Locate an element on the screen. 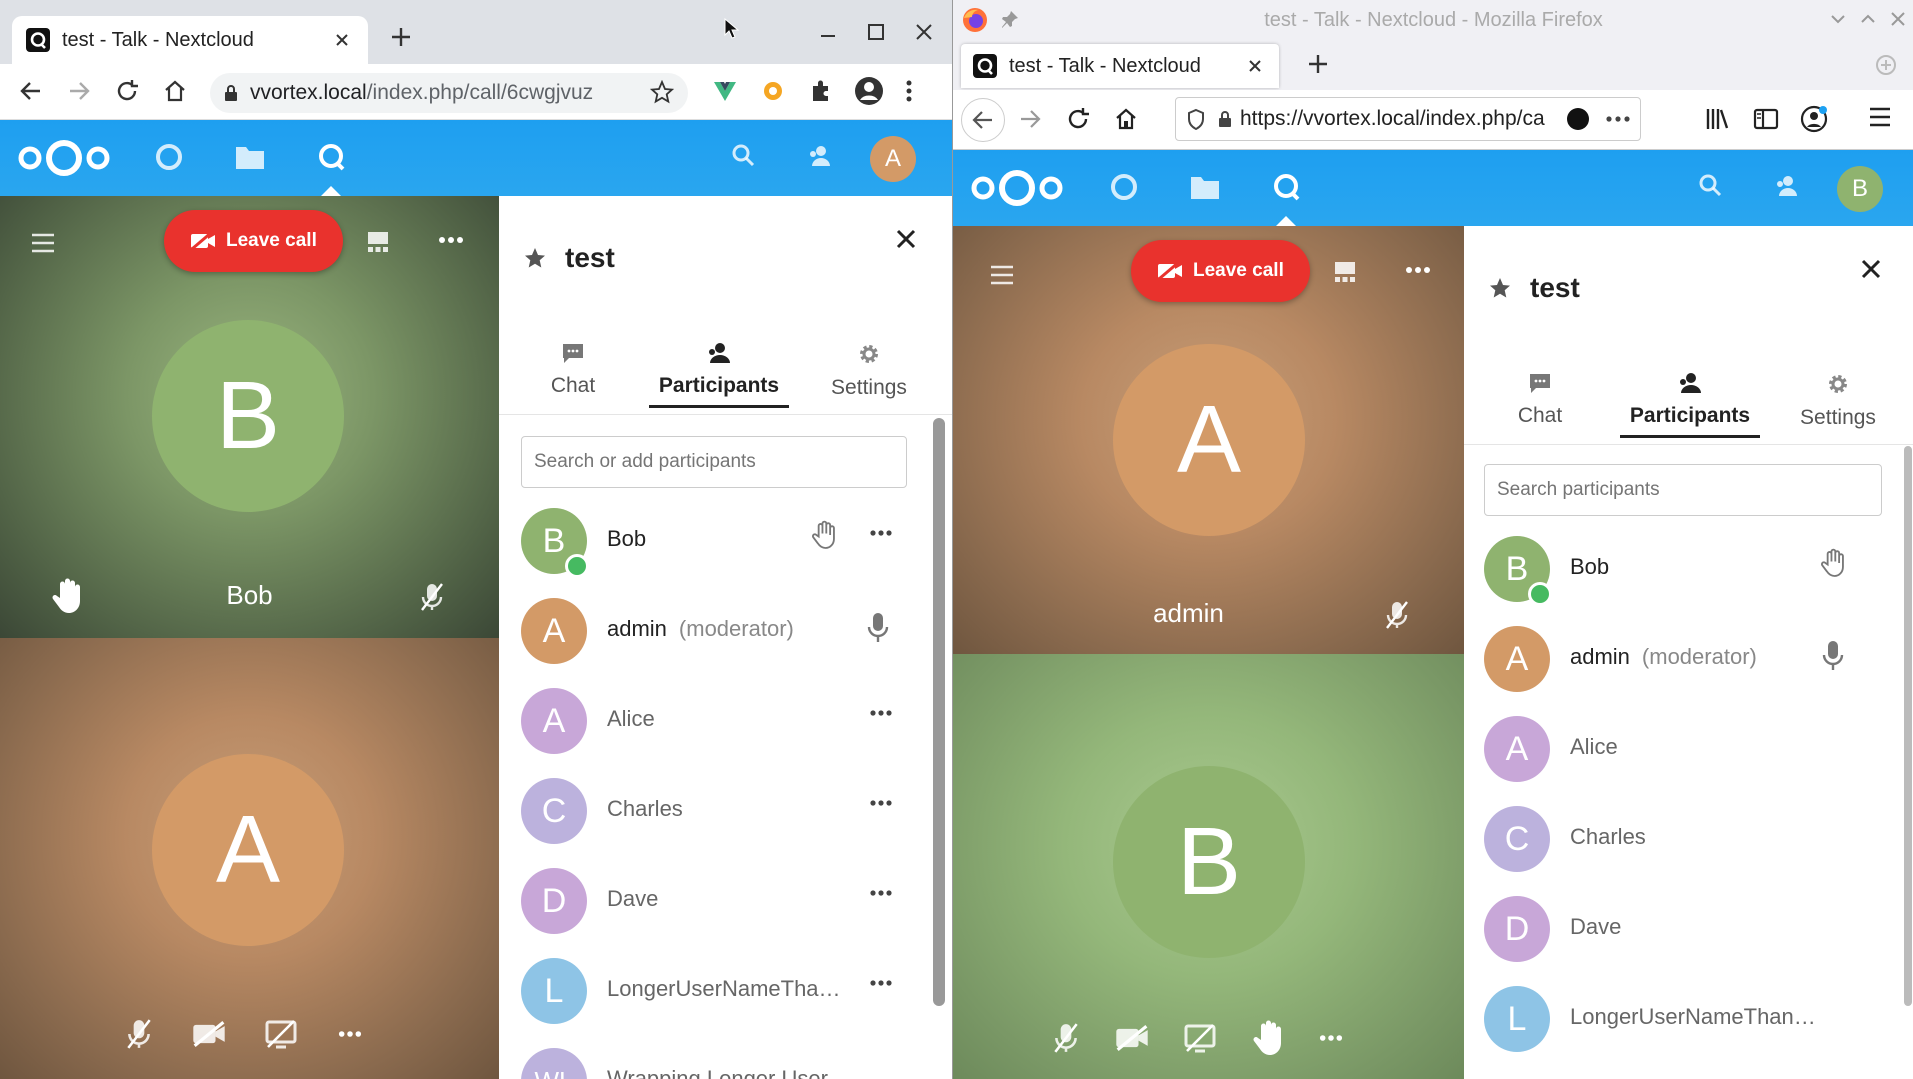  extension-badge-icon is located at coordinates (1578, 119).